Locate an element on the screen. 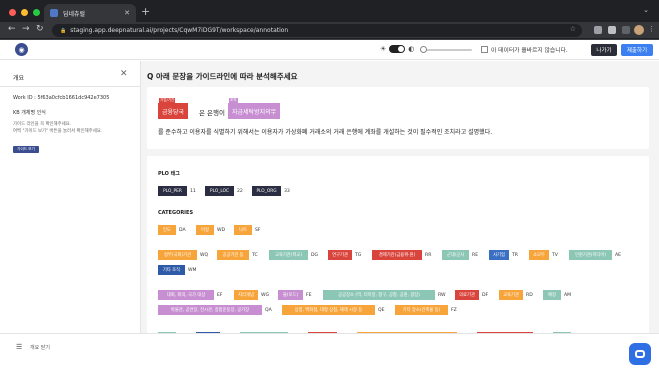  close-overview-link: 개요 닫기 is located at coordinates (40, 347).